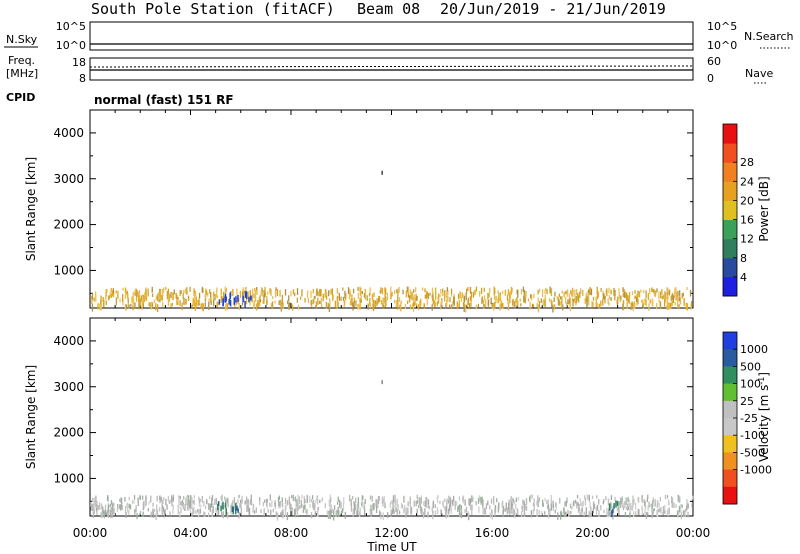 The height and width of the screenshot is (554, 800). I want to click on x-tick-label: 12:00, so click(391, 533).